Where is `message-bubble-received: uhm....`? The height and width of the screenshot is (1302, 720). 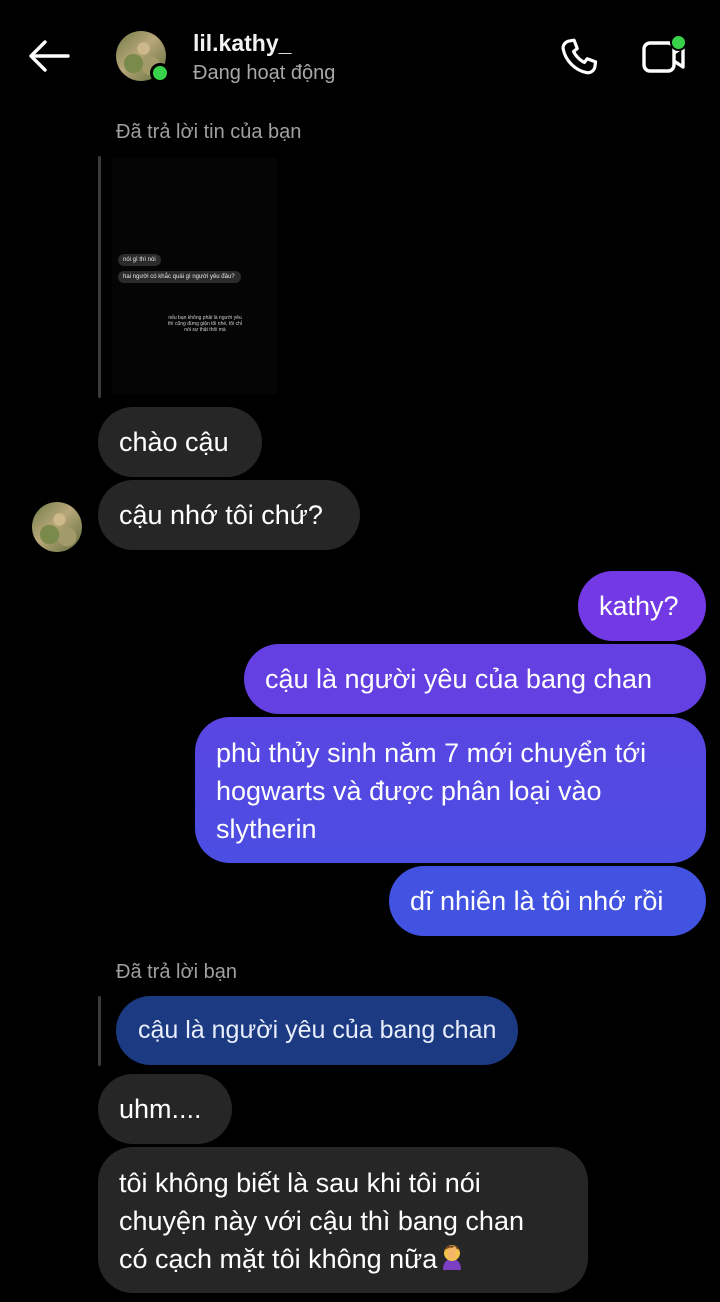 message-bubble-received: uhm.... is located at coordinates (165, 1109).